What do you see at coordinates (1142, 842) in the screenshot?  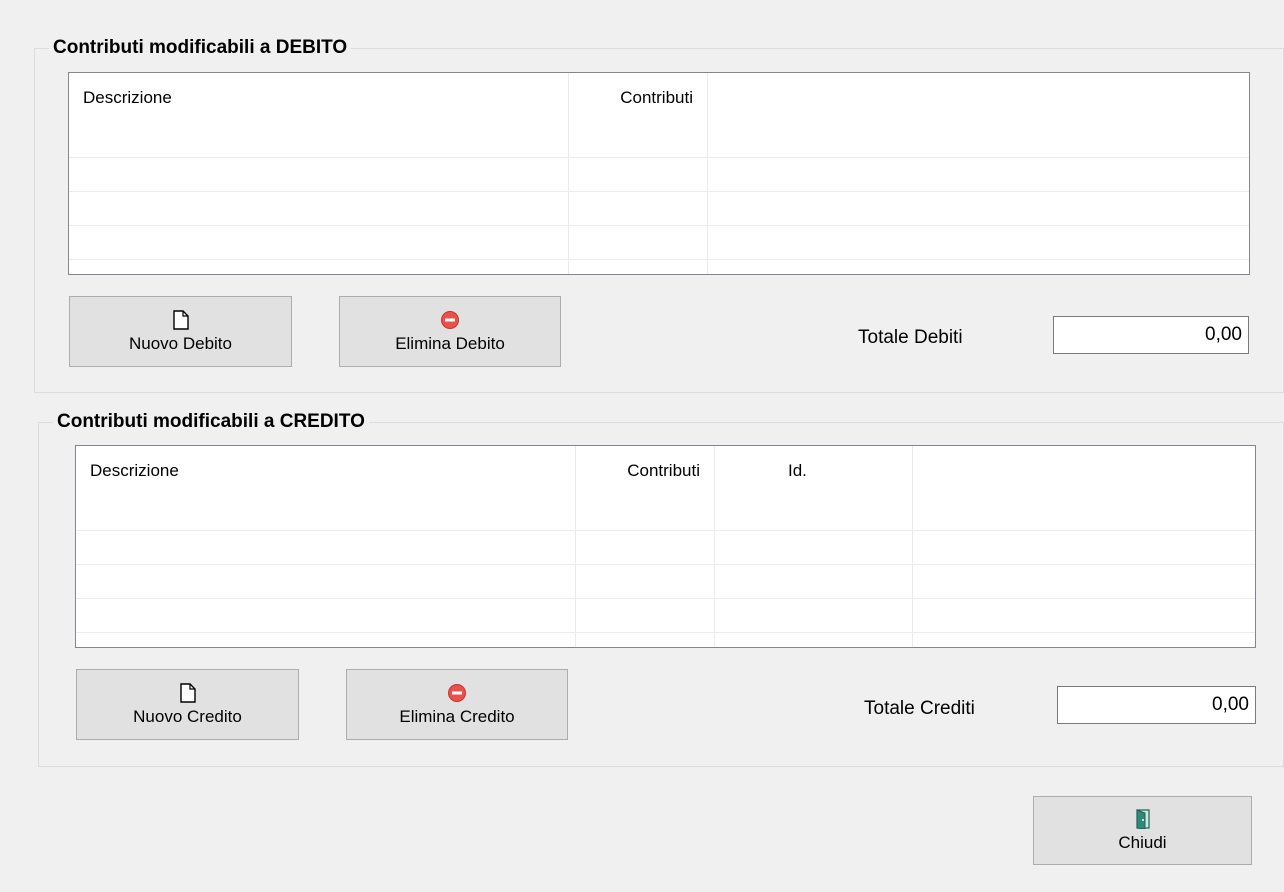 I see `chiudi-label: Chiudi` at bounding box center [1142, 842].